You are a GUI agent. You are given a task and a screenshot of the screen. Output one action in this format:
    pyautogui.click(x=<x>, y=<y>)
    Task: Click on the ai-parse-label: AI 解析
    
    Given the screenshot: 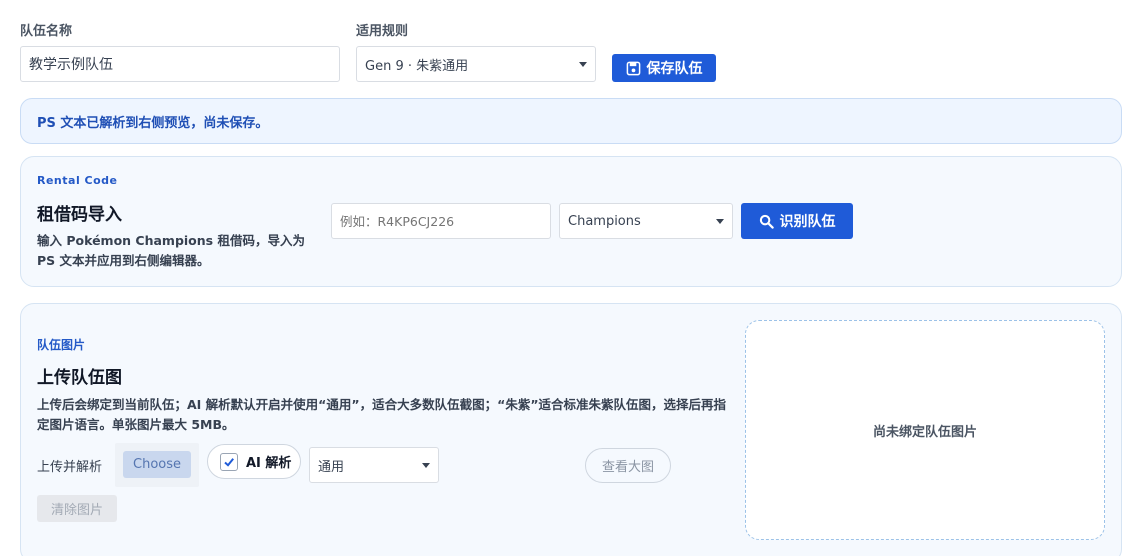 What is the action you would take?
    pyautogui.click(x=269, y=463)
    